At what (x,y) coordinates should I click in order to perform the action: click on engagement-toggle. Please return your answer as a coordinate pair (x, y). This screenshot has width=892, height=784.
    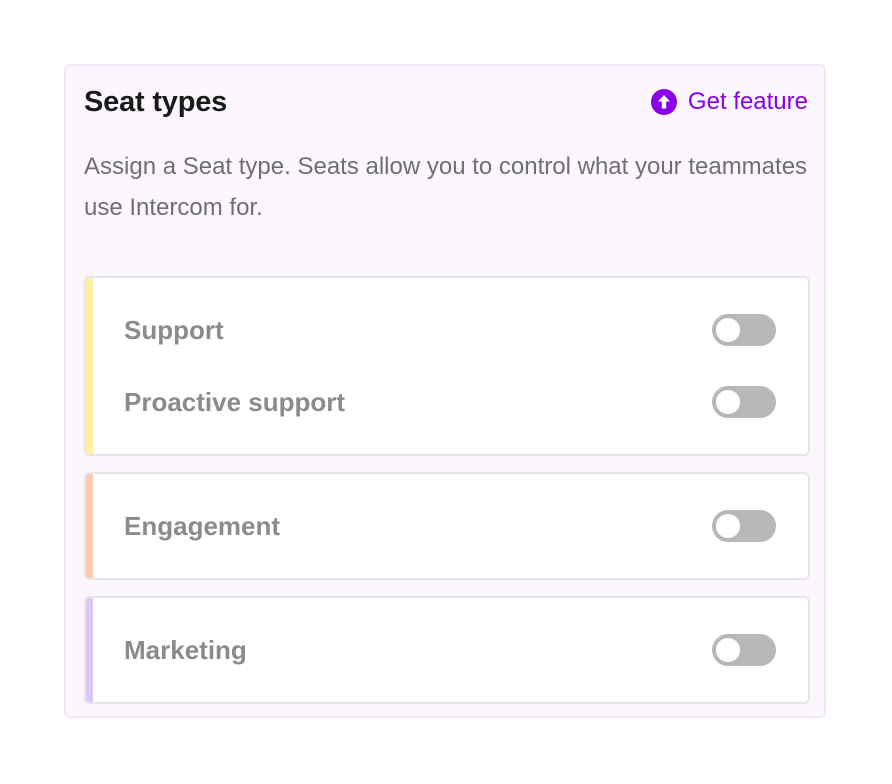
    Looking at the image, I should click on (744, 526).